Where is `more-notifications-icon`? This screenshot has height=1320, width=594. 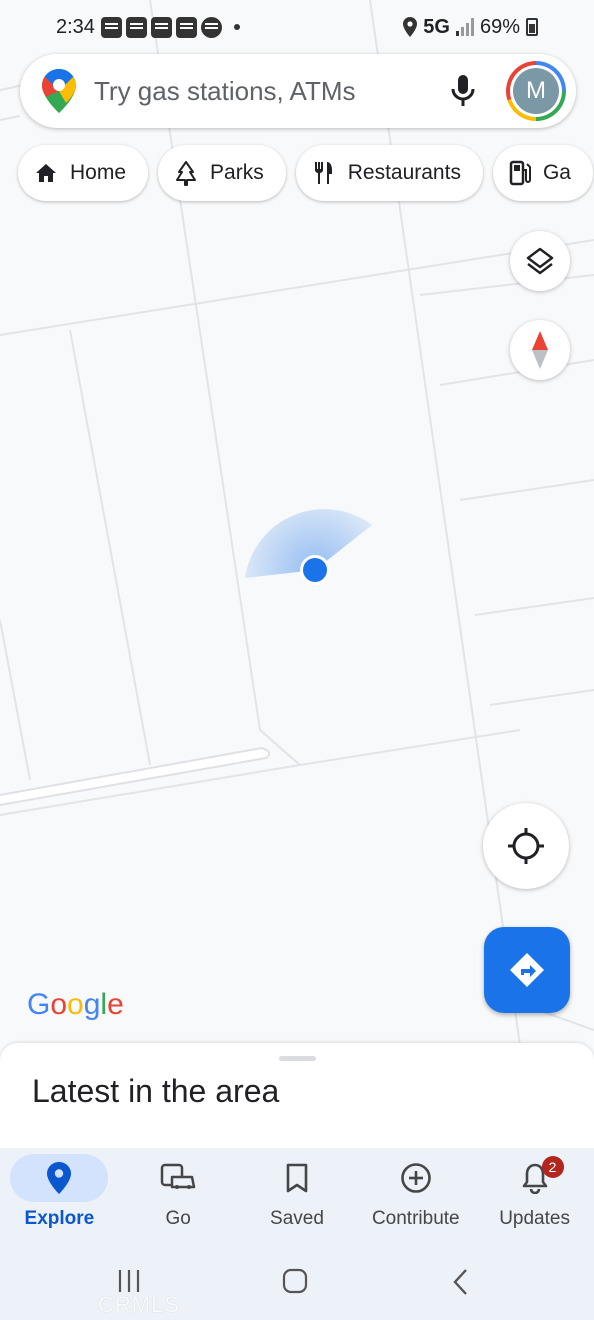 more-notifications-icon is located at coordinates (236, 27).